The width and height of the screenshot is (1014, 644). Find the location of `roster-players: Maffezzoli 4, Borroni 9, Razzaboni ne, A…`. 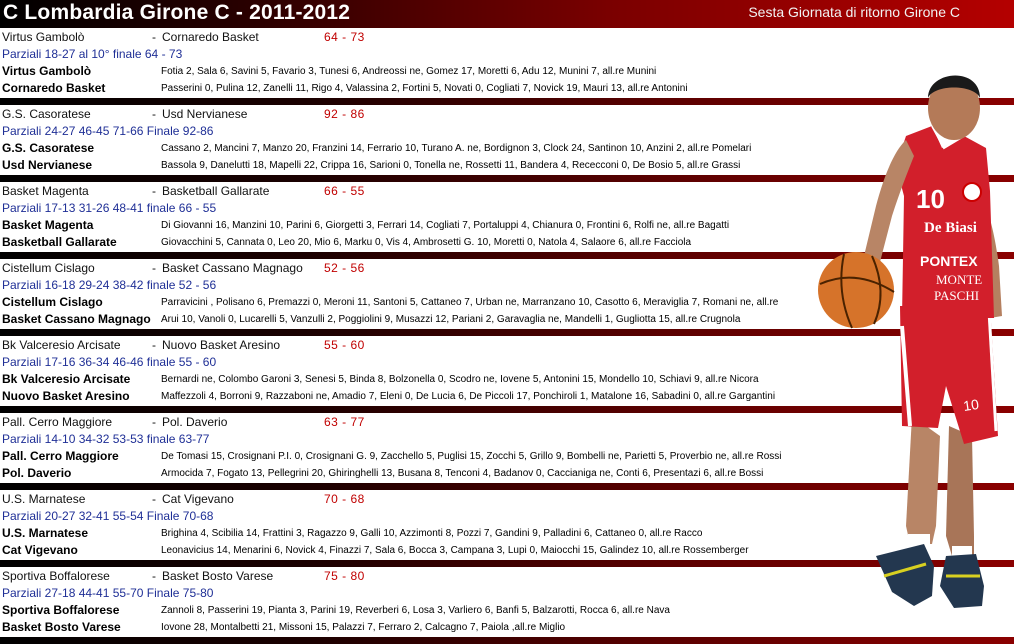

roster-players: Maffezzoli 4, Borroni 9, Razzaboni ne, A… is located at coordinates (468, 396).